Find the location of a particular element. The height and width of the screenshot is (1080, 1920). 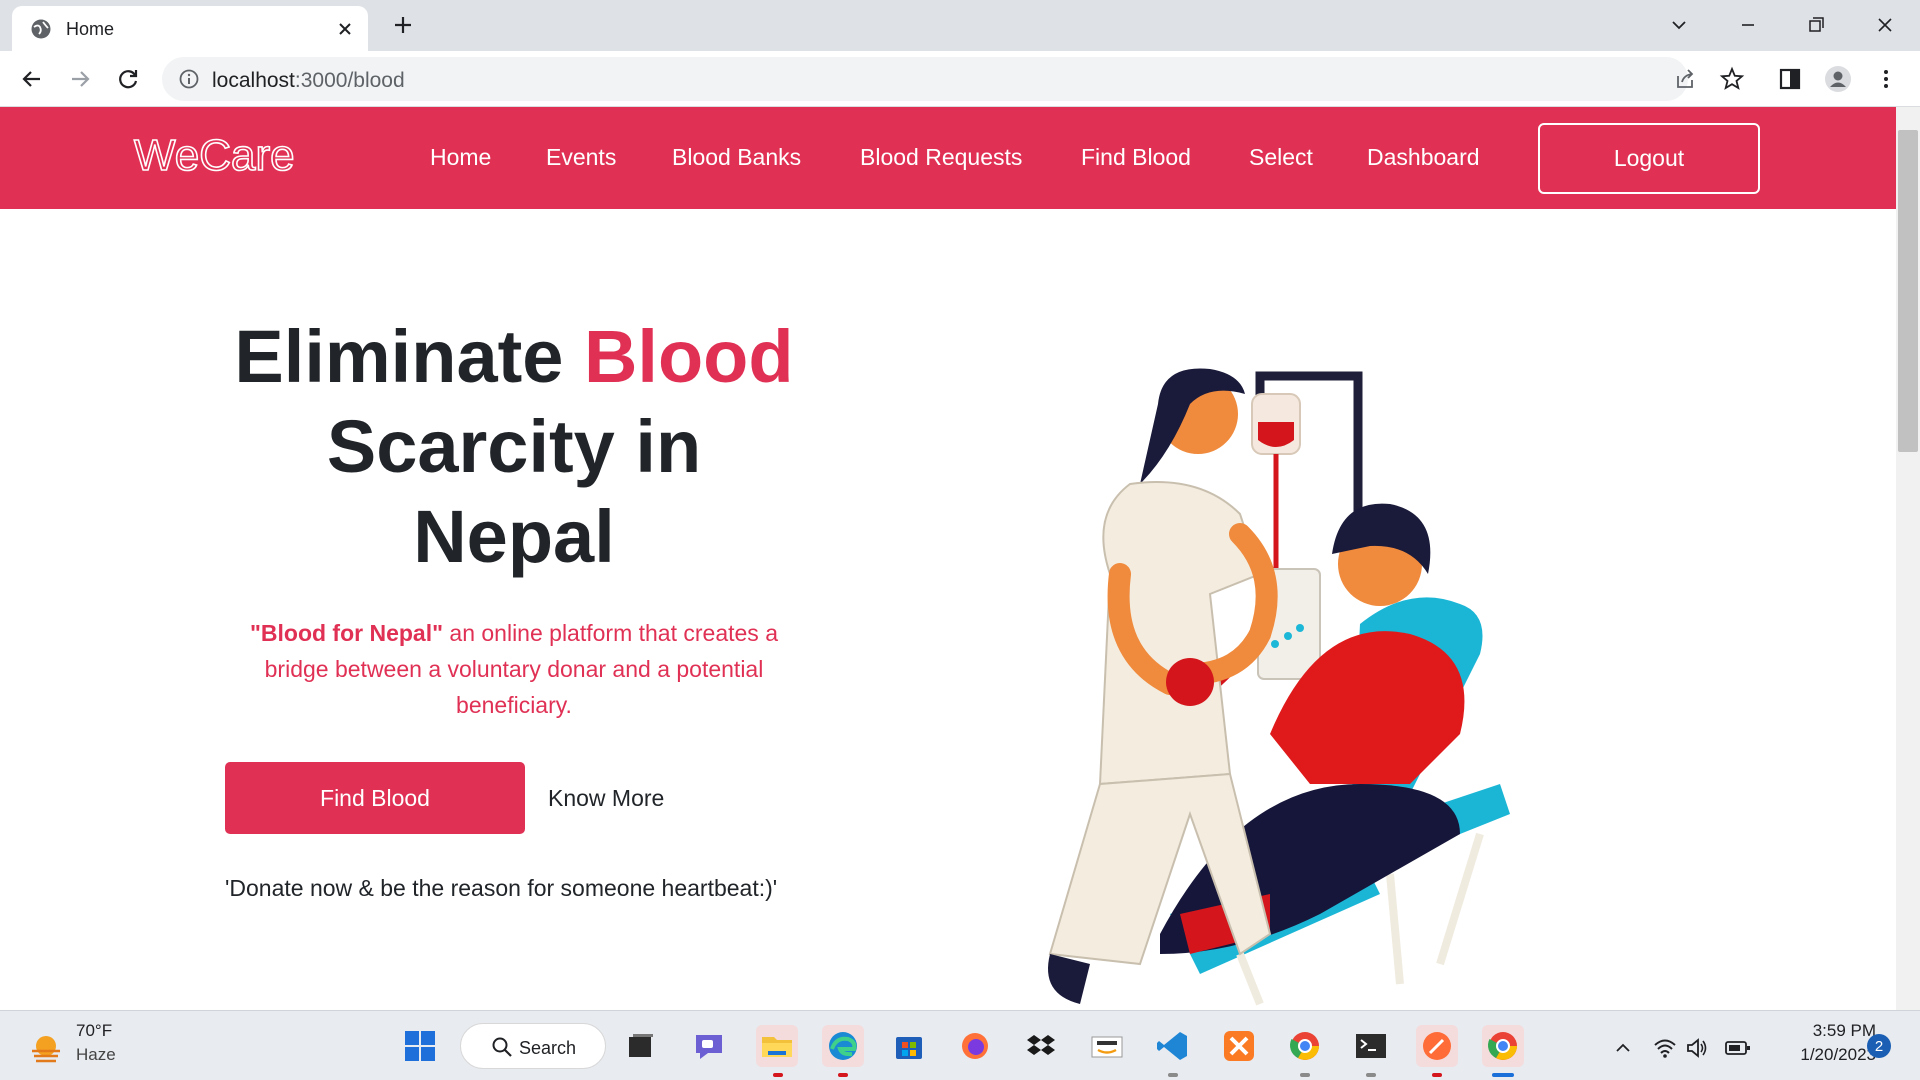

file-explorer-icon is located at coordinates (777, 1046).